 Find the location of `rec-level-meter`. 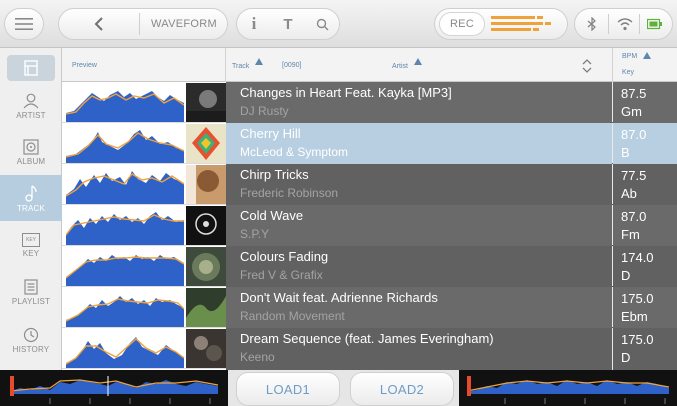

rec-level-meter is located at coordinates (521, 23).